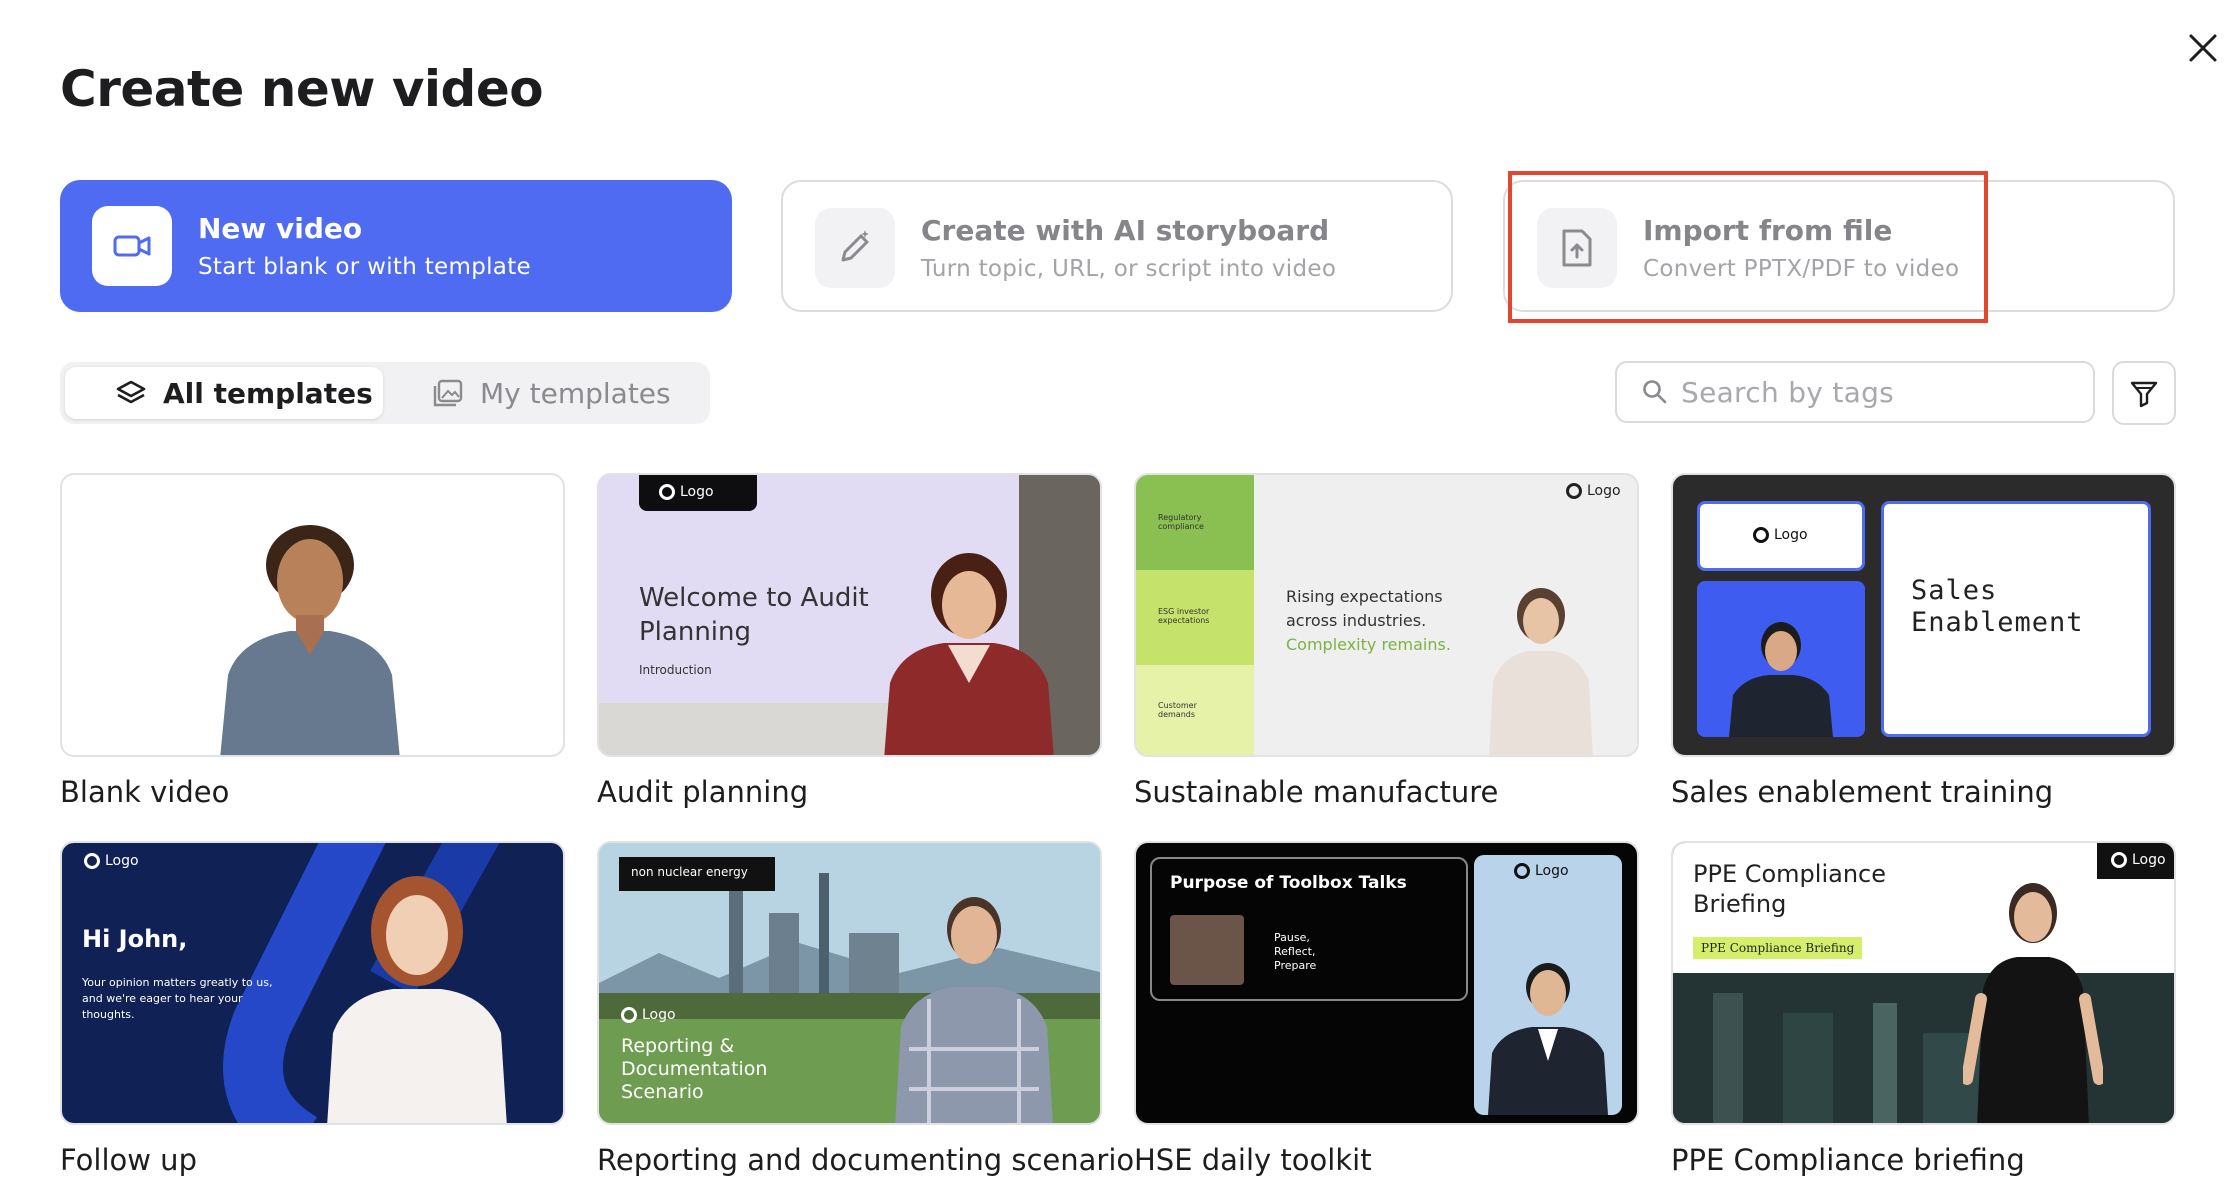 This screenshot has height=1182, width=2236. What do you see at coordinates (1177, 710) in the screenshot?
I see `side-label: Customer demands` at bounding box center [1177, 710].